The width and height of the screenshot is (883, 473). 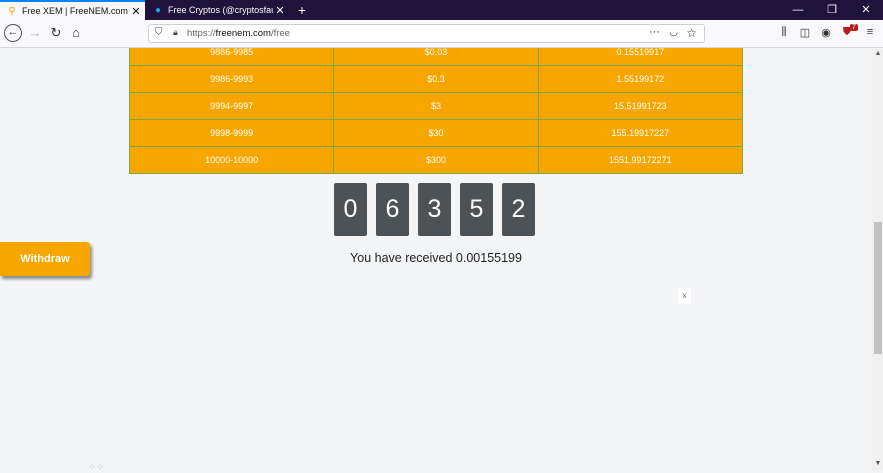 I want to click on payout-row: 9994-9997 $3 15.51991723, so click(x=436, y=106).